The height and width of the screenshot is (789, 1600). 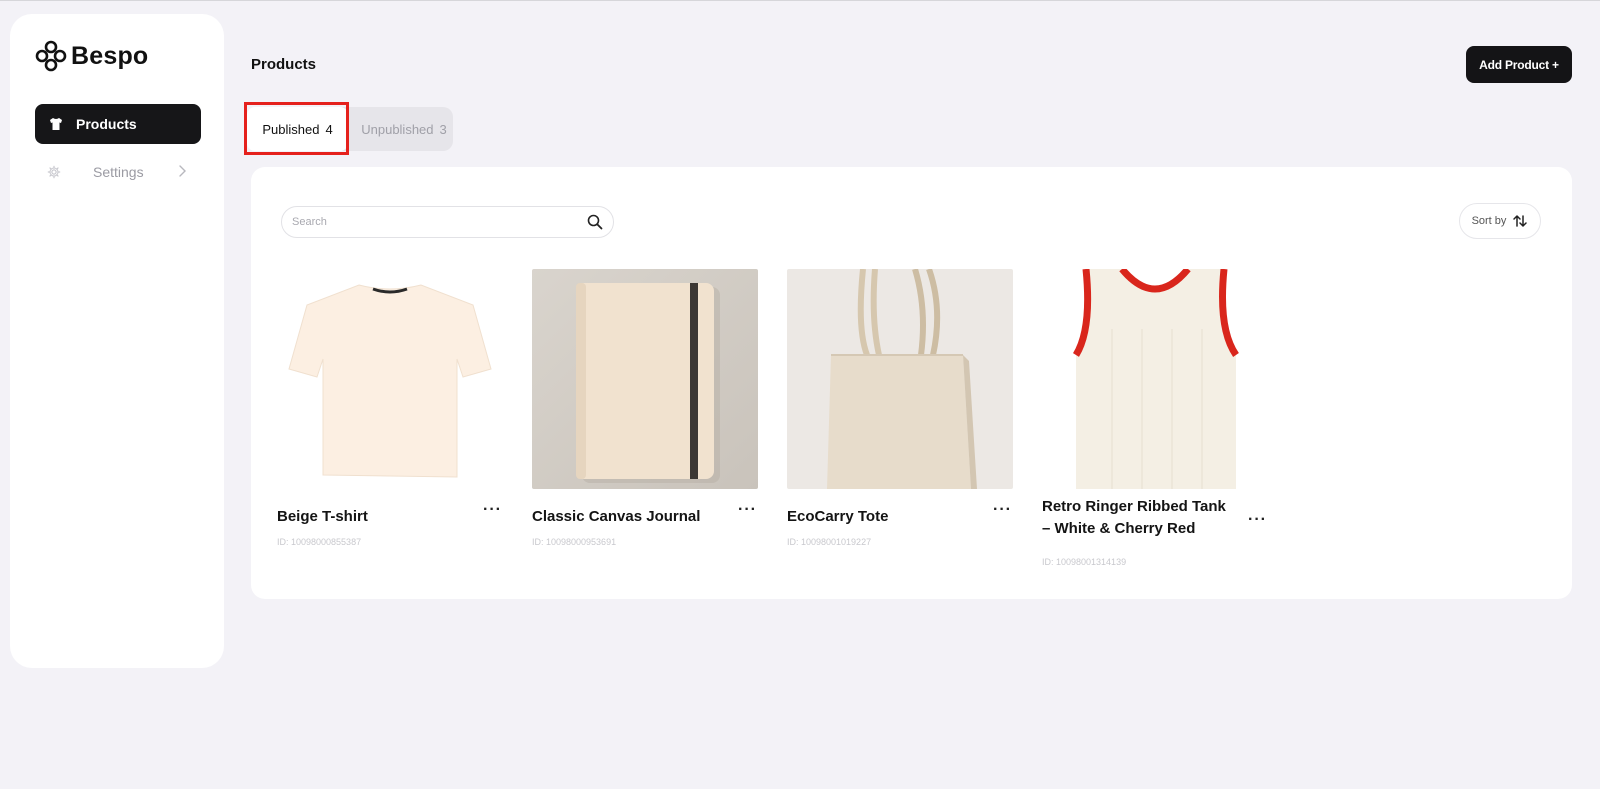 I want to click on sidebar-item-settings: Settings, so click(x=118, y=172).